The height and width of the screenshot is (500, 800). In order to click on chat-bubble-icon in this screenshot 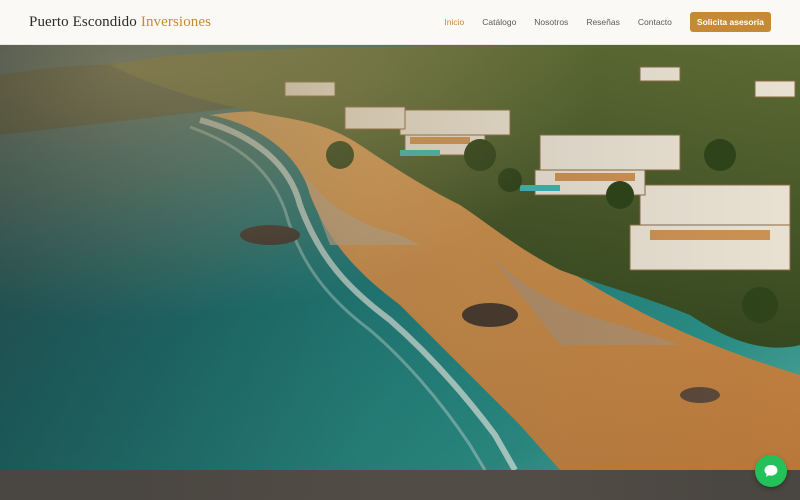, I will do `click(771, 471)`.